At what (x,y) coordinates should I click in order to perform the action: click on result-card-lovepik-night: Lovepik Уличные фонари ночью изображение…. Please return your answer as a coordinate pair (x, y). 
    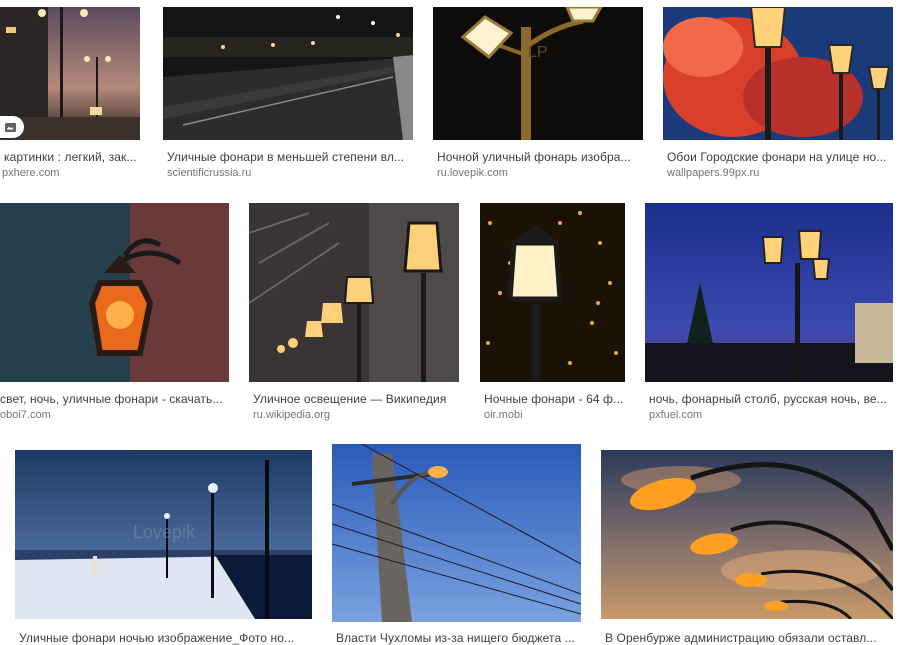
    Looking at the image, I should click on (163, 547).